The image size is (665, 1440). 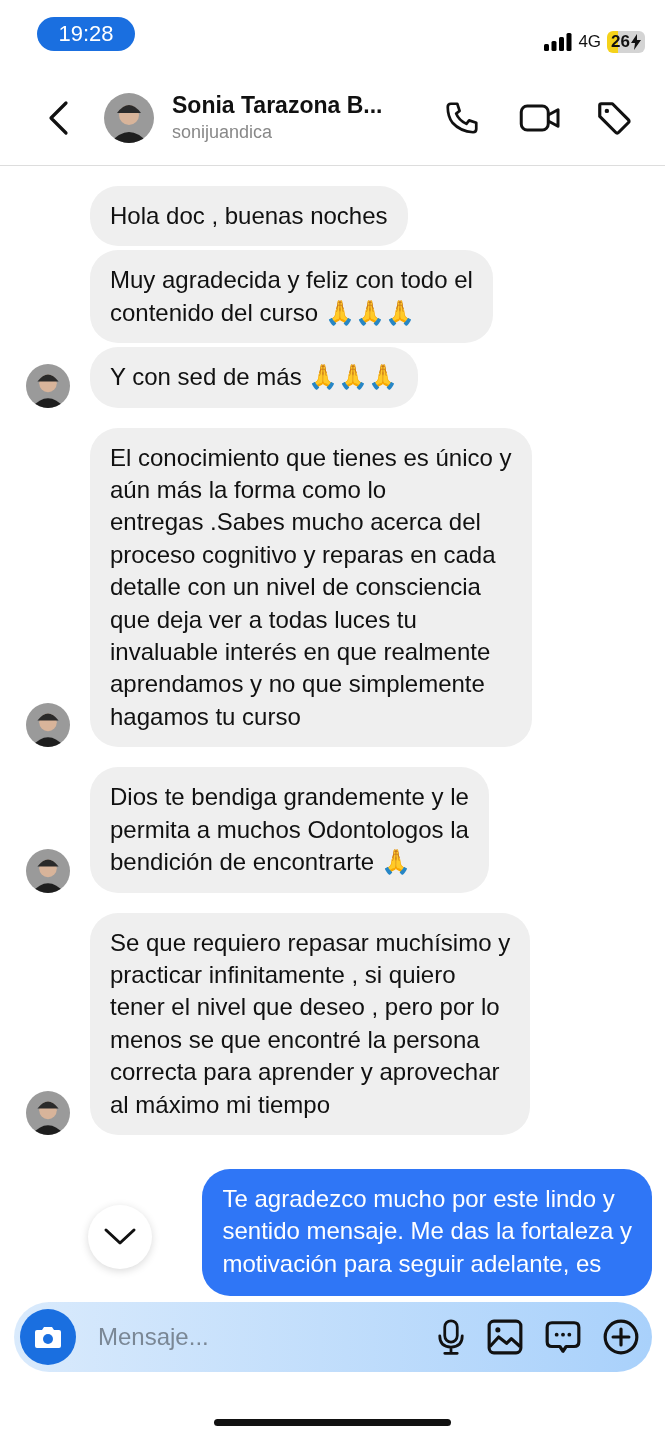 I want to click on message-bubble: El conocimiento que tienes es único y aún más la forma como lo entregas .Sabes mucho acerca del proceso cognitivo y reparas en cada detalle con un nivel de consciencia que deja ver a todas luces tu invaluable interés en que realmente aprendamos y no que simplemente hagamos tu curso, so click(x=311, y=587).